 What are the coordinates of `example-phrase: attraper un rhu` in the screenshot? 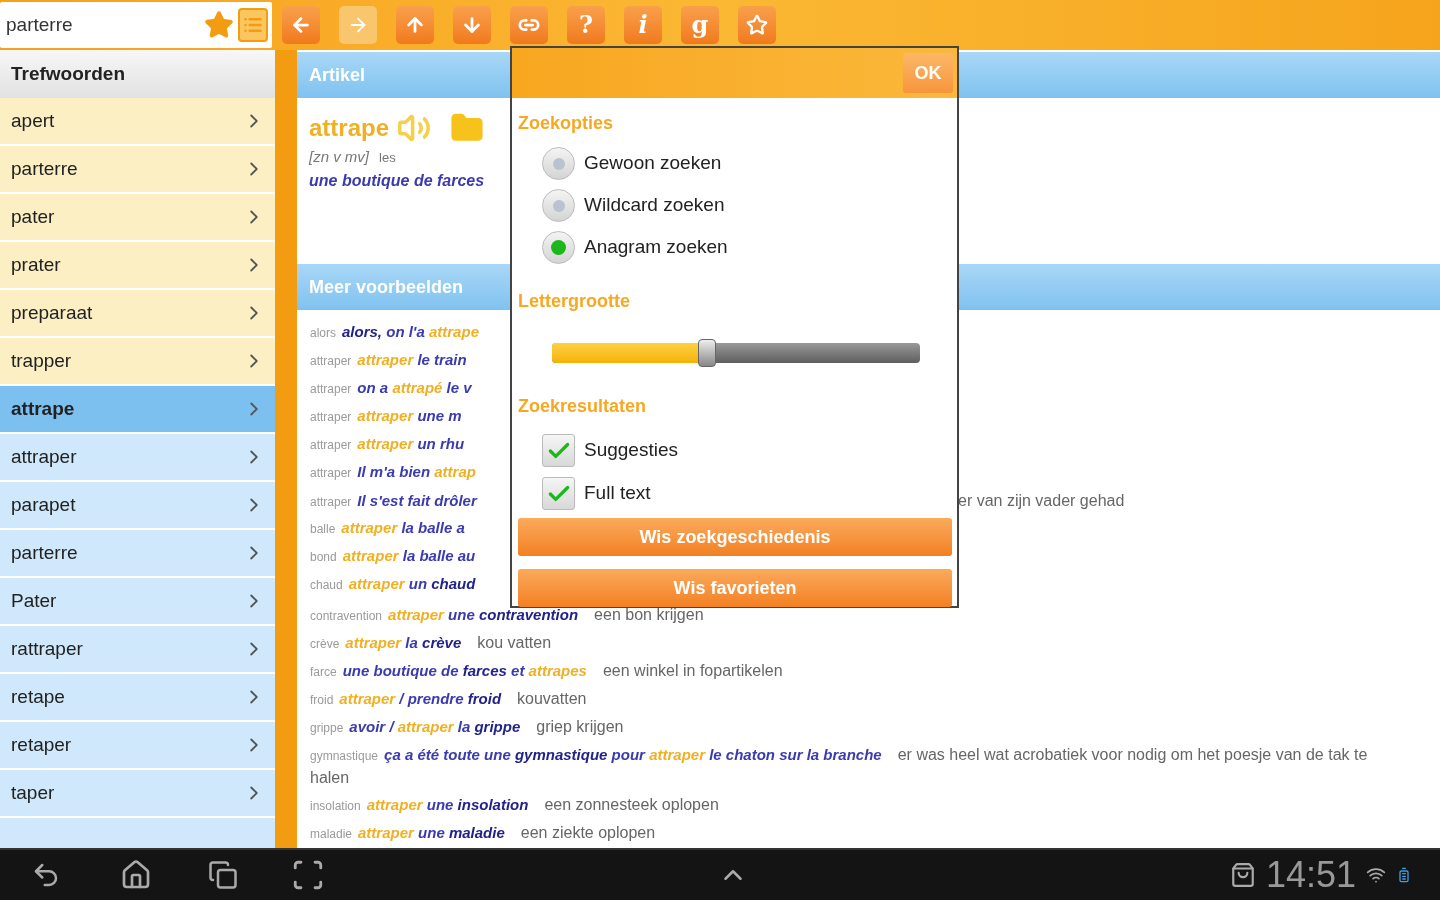 It's located at (411, 444).